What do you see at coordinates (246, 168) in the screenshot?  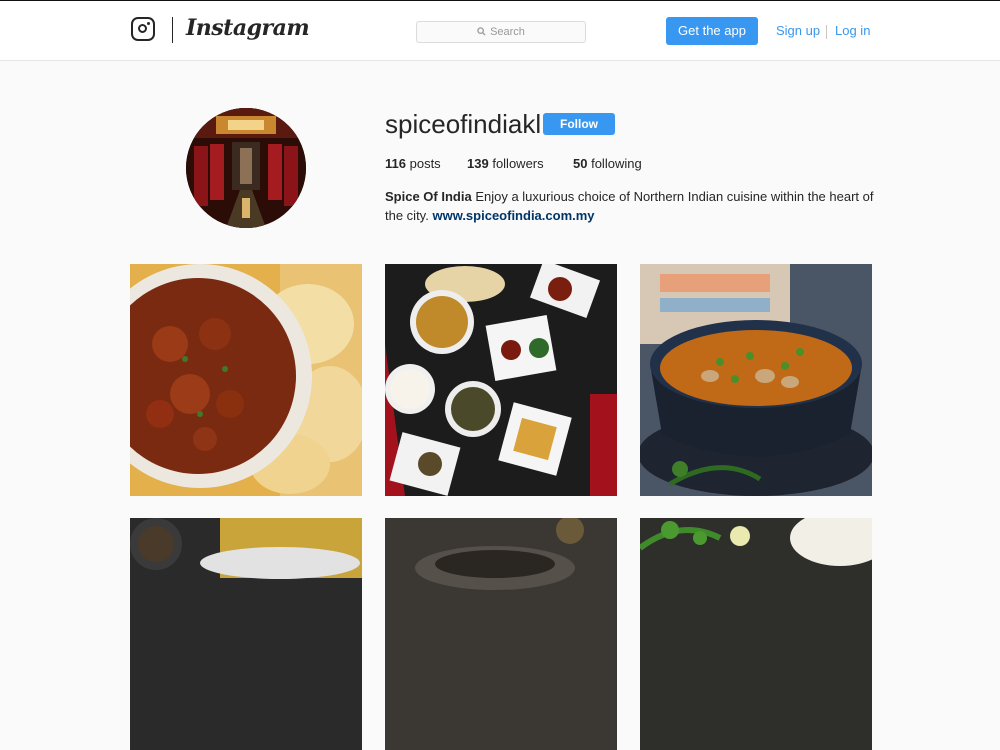 I see `profile-avatar` at bounding box center [246, 168].